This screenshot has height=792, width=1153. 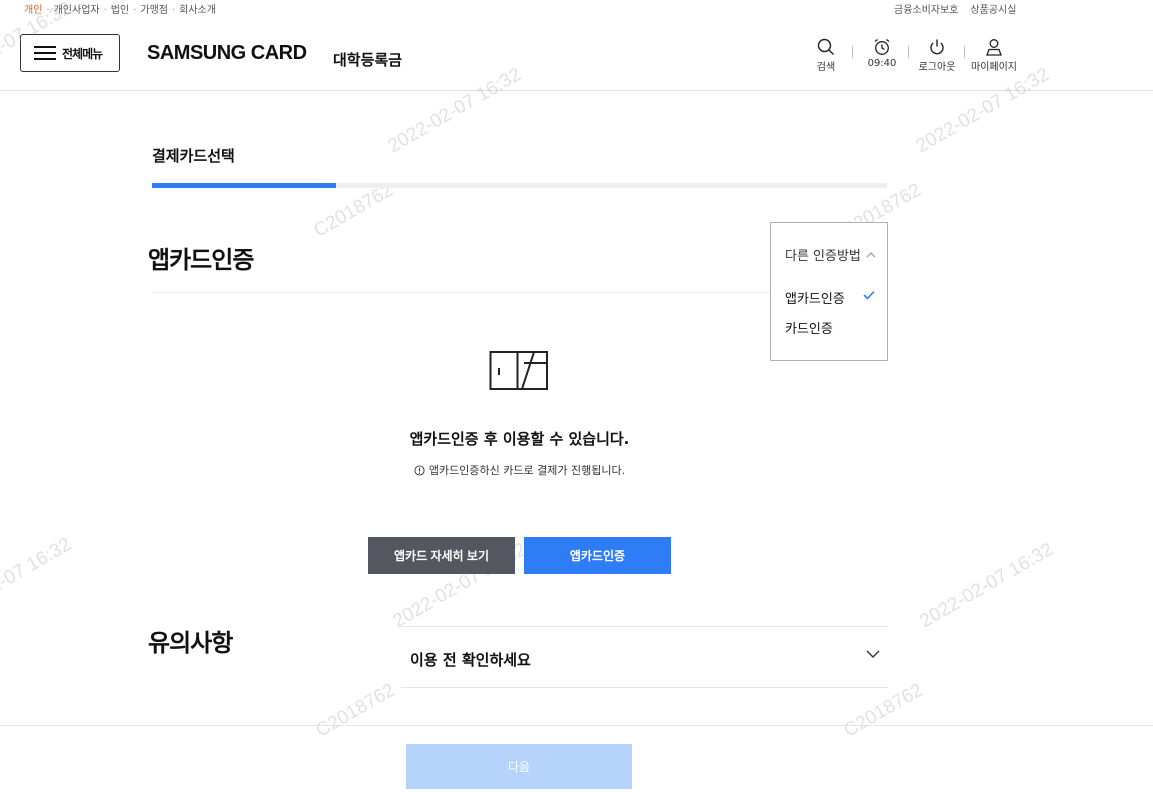 What do you see at coordinates (77, 10) in the screenshot?
I see `util-link-business: 개인사업자` at bounding box center [77, 10].